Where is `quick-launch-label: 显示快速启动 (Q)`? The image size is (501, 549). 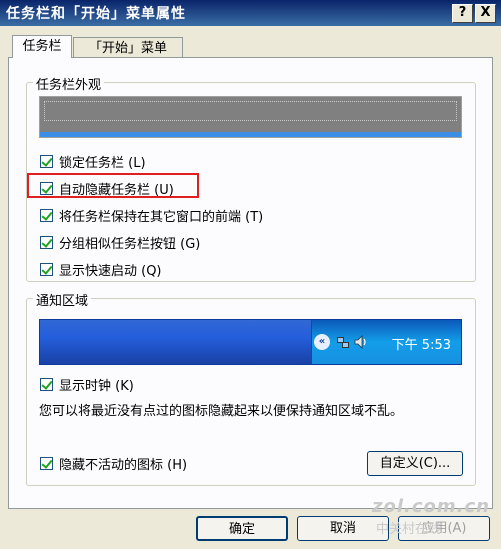 quick-launch-label: 显示快速启动 (Q) is located at coordinates (110, 271).